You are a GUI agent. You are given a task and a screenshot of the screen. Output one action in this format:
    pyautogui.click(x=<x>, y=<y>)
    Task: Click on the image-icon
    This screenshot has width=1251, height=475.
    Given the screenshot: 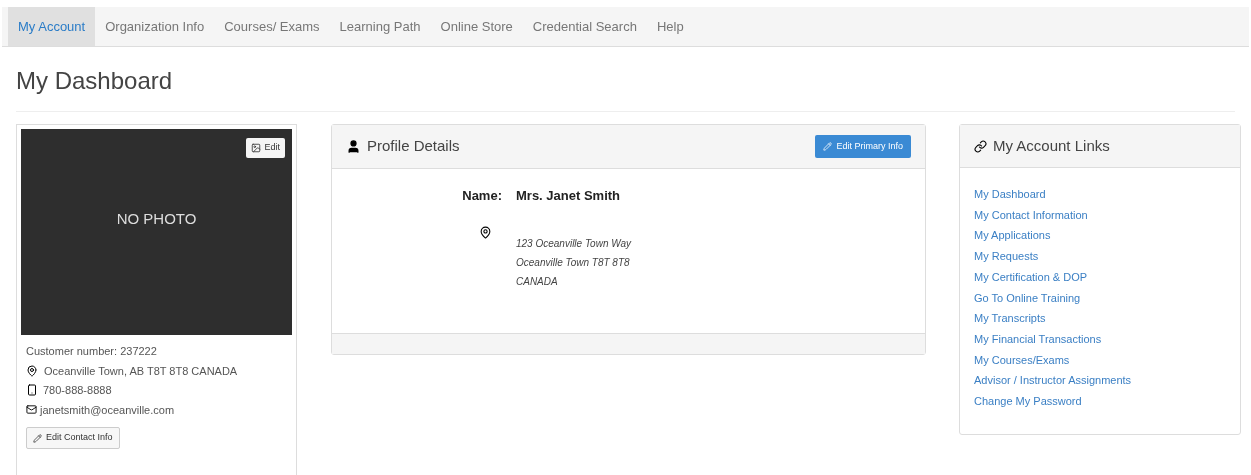 What is the action you would take?
    pyautogui.click(x=256, y=148)
    